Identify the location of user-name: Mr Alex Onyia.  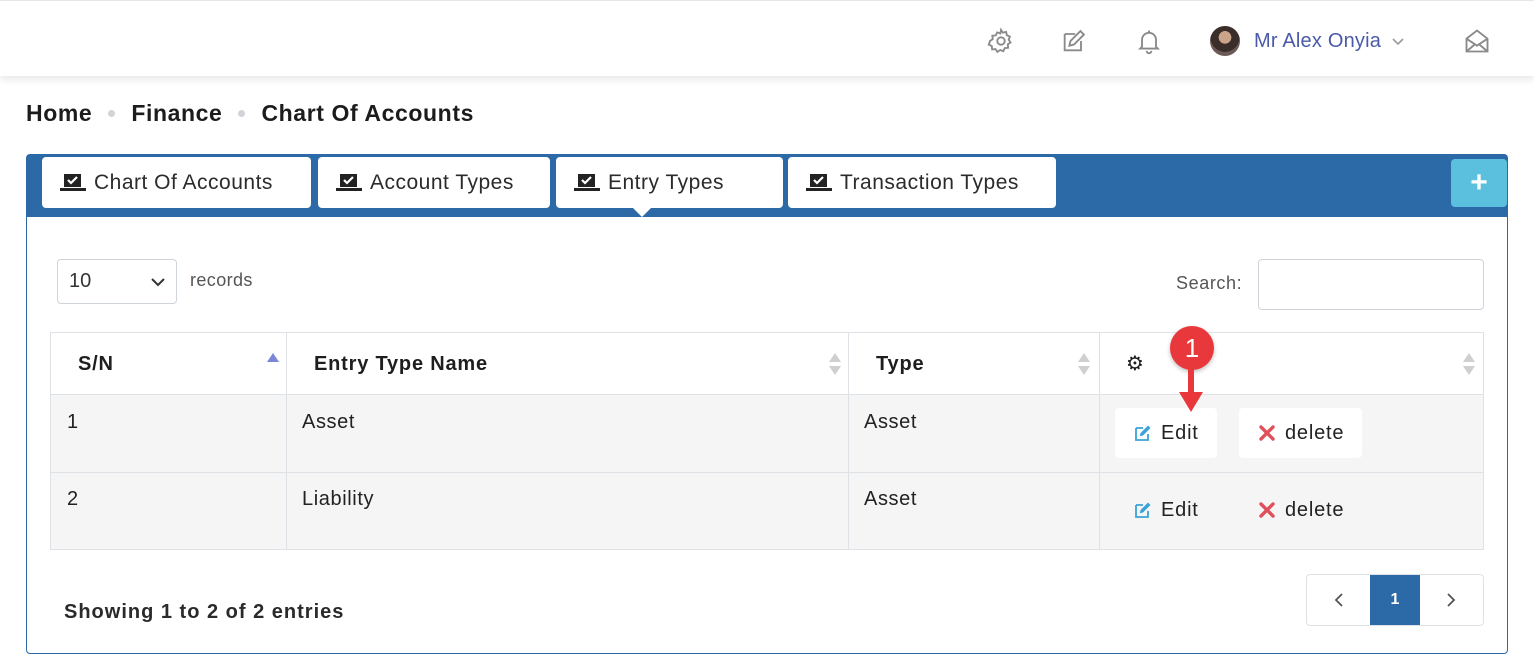
(1317, 41).